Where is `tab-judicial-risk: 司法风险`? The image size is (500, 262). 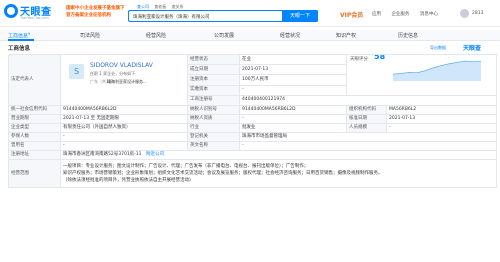 tab-judicial-risk: 司法风险 is located at coordinates (90, 35).